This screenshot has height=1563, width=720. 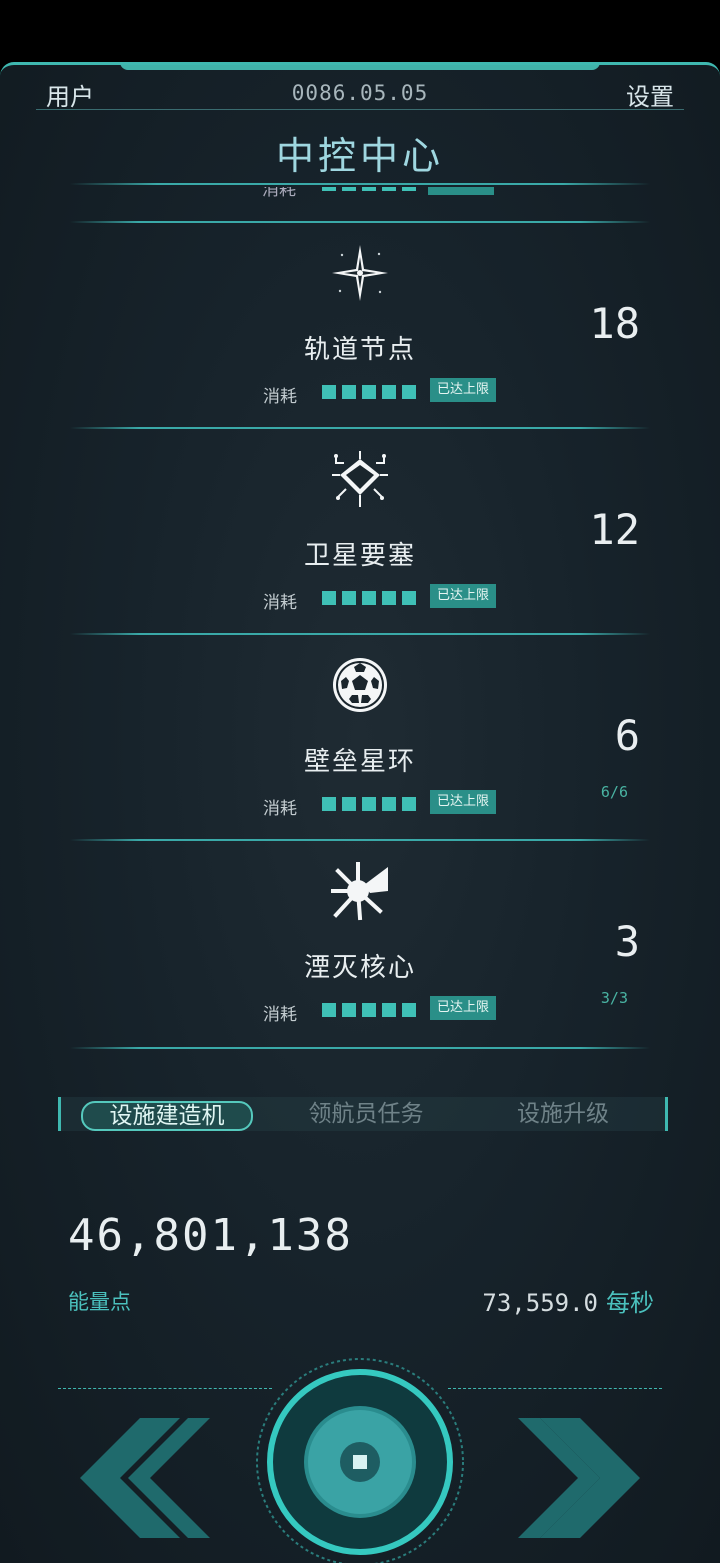 I want to click on geodesic-sphere-icon, so click(x=360, y=685).